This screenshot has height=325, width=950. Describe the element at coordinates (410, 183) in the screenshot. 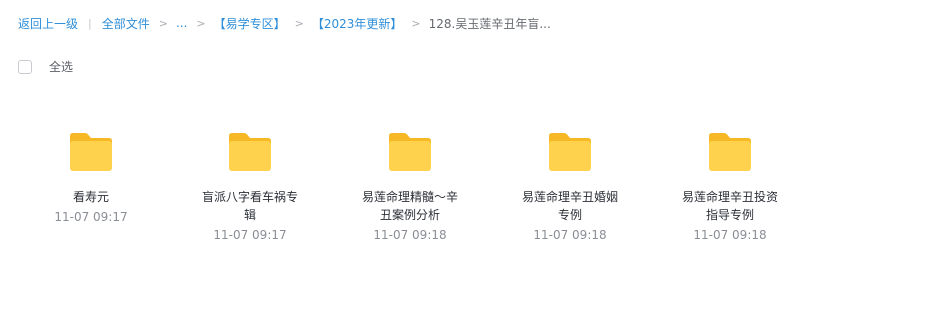

I see `folder-item: 易莲命理精髓～辛丑案例分析 11-07 09:18` at that location.